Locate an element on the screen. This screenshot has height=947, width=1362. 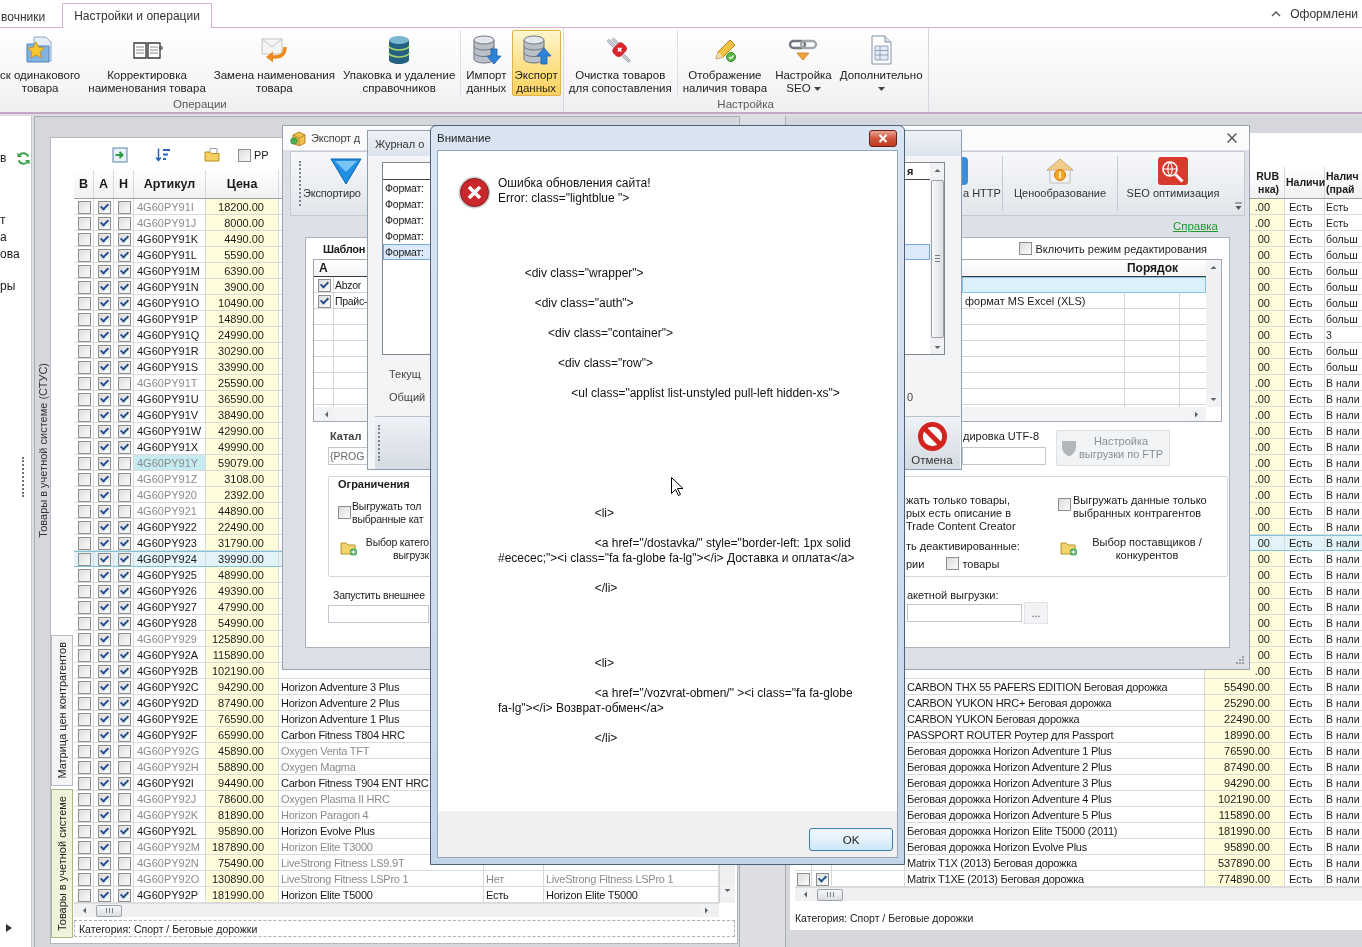
toolbar-button: Экспортиро is located at coordinates (335, 183).